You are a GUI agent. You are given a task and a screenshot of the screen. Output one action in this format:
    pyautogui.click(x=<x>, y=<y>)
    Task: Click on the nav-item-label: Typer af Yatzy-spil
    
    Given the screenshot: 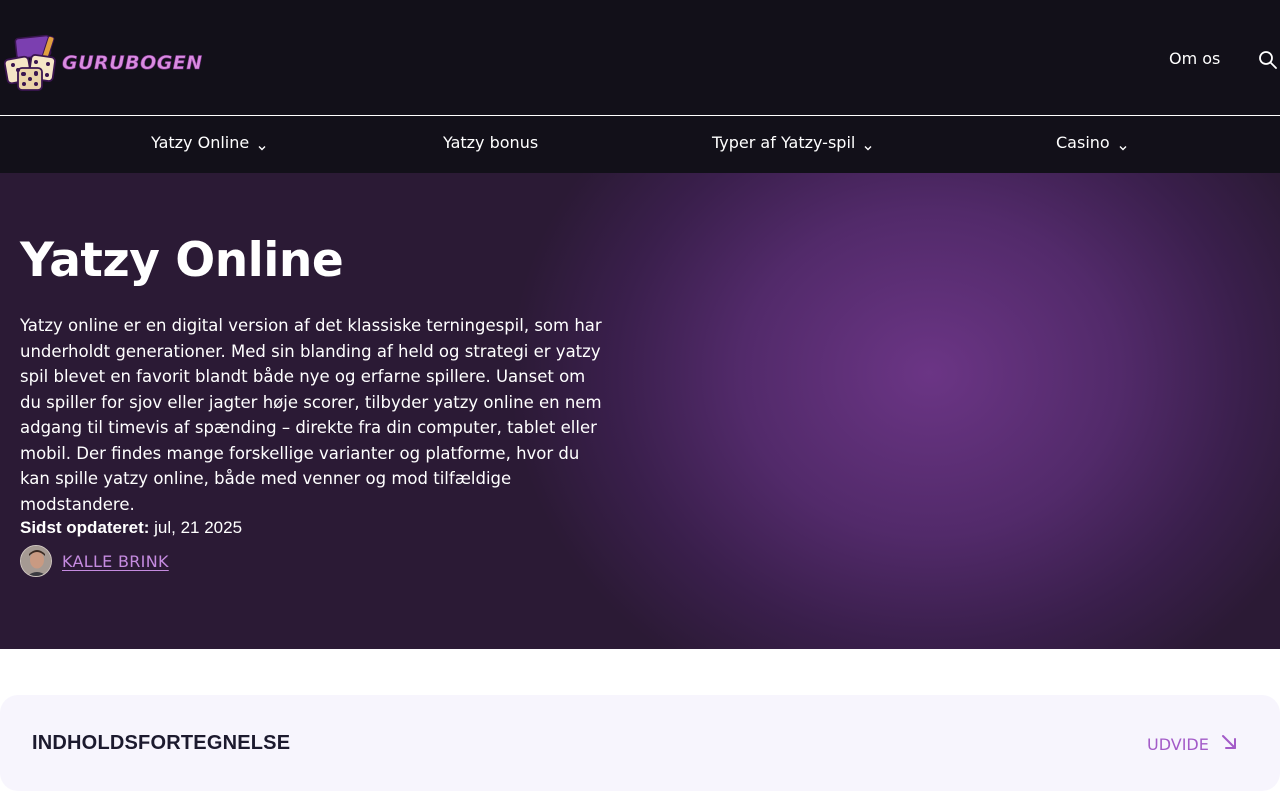 What is the action you would take?
    pyautogui.click(x=784, y=142)
    